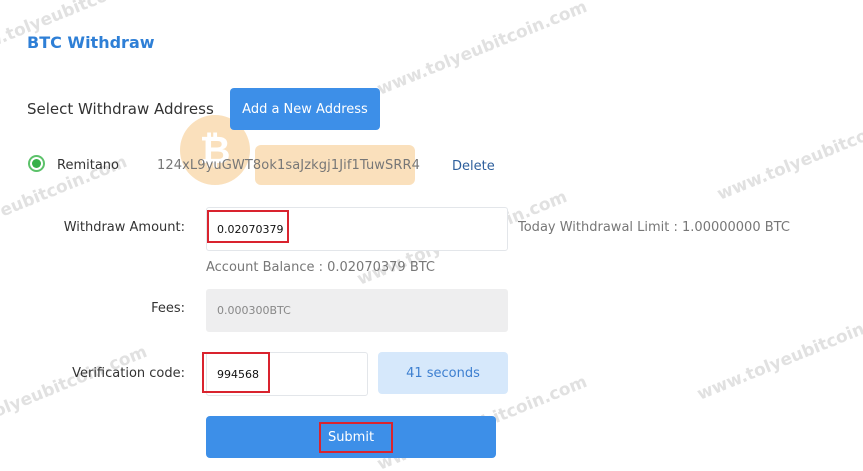 The image size is (863, 471). Describe the element at coordinates (128, 373) in the screenshot. I see `verification-code-label: Verification code:` at that location.